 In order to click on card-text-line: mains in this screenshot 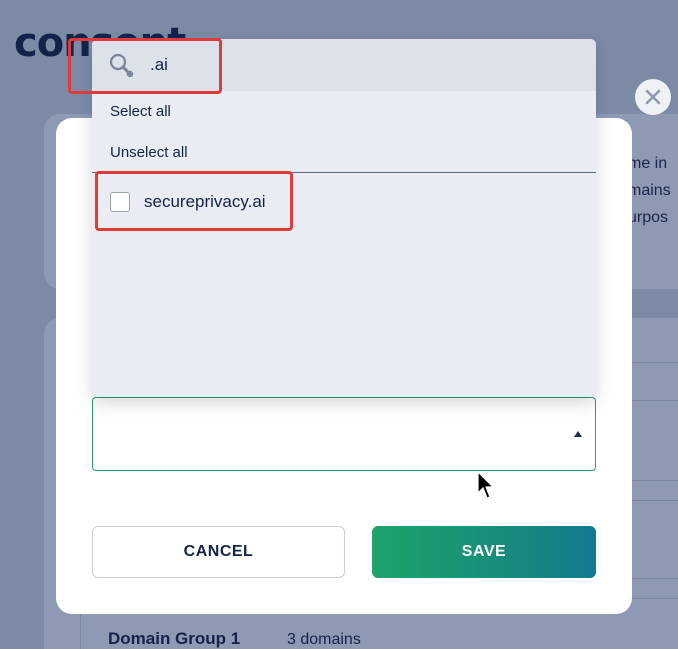, I will do `click(649, 190)`.